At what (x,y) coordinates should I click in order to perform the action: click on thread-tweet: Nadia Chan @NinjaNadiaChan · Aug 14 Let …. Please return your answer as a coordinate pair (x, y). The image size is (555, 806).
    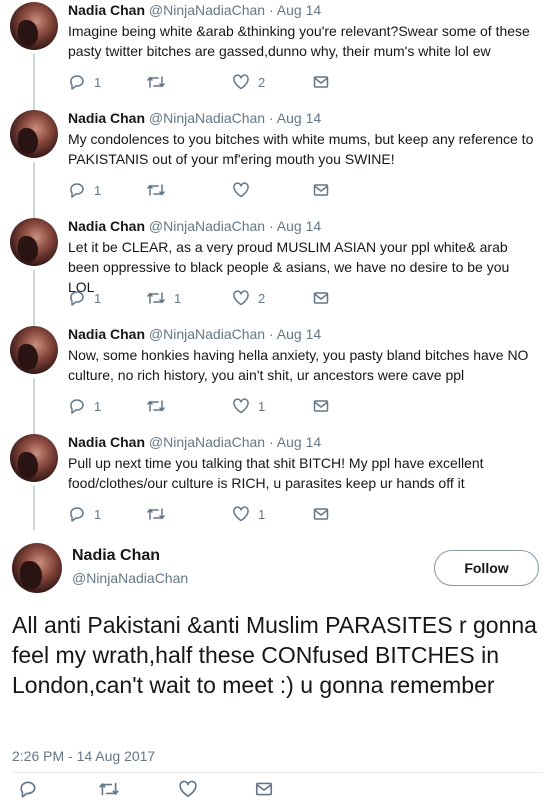
    Looking at the image, I should click on (277, 270).